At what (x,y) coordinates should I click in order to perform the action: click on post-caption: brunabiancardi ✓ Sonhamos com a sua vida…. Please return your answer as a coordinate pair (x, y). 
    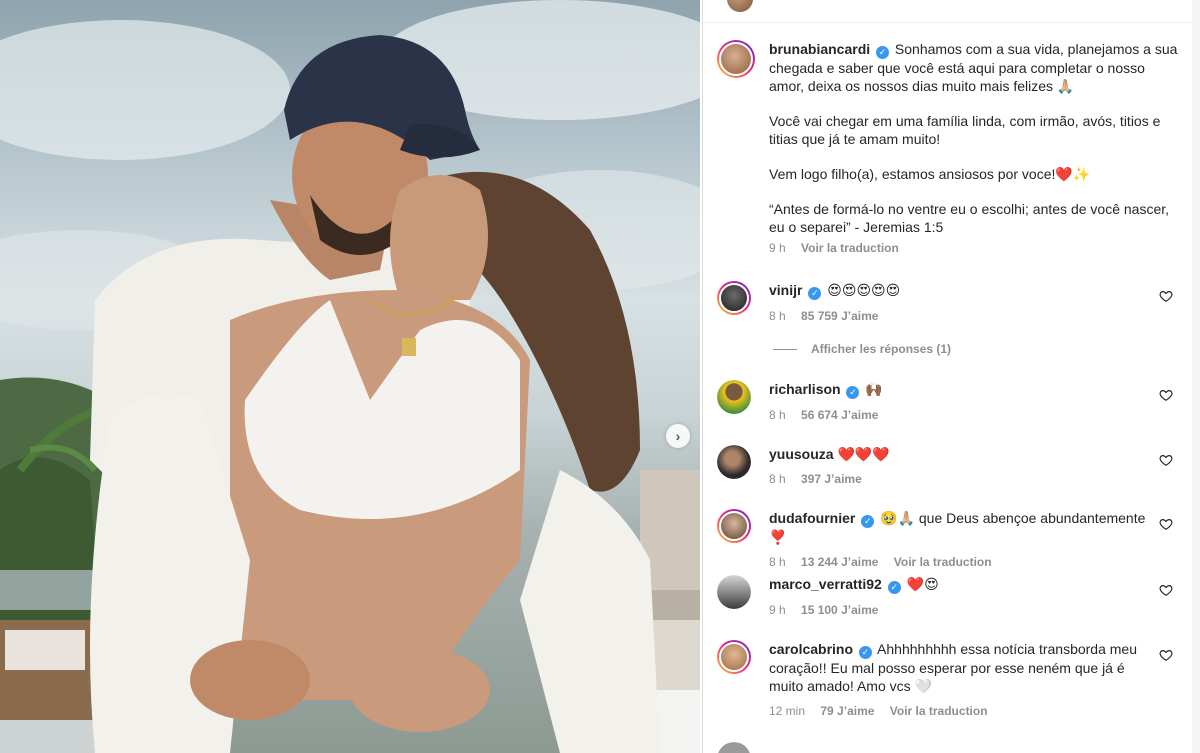
    Looking at the image, I should click on (974, 148).